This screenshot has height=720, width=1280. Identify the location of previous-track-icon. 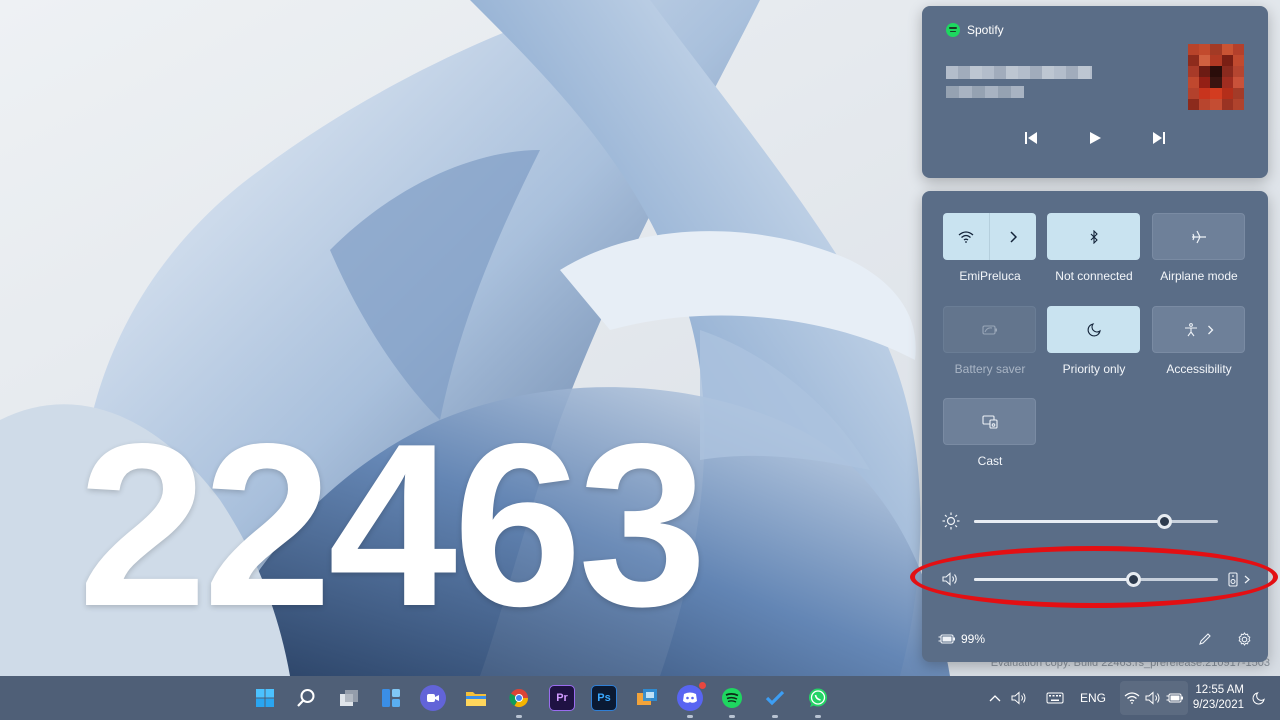
(1031, 138).